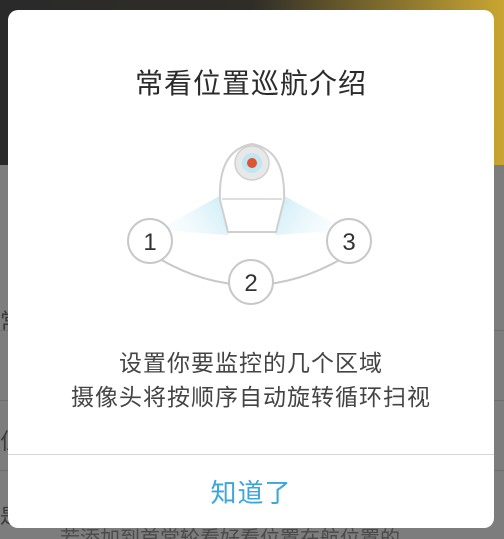  I want to click on description-line-1: 设置你要监控的几个区域, so click(251, 364).